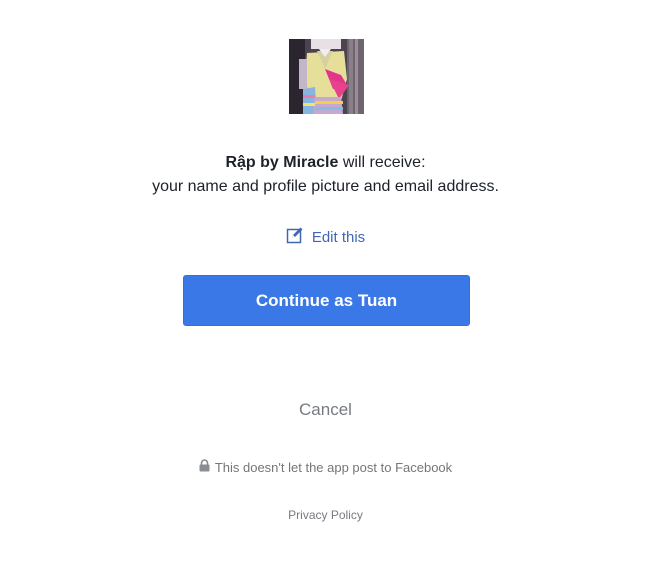 This screenshot has width=651, height=561. I want to click on receive-text: will receive:, so click(382, 162).